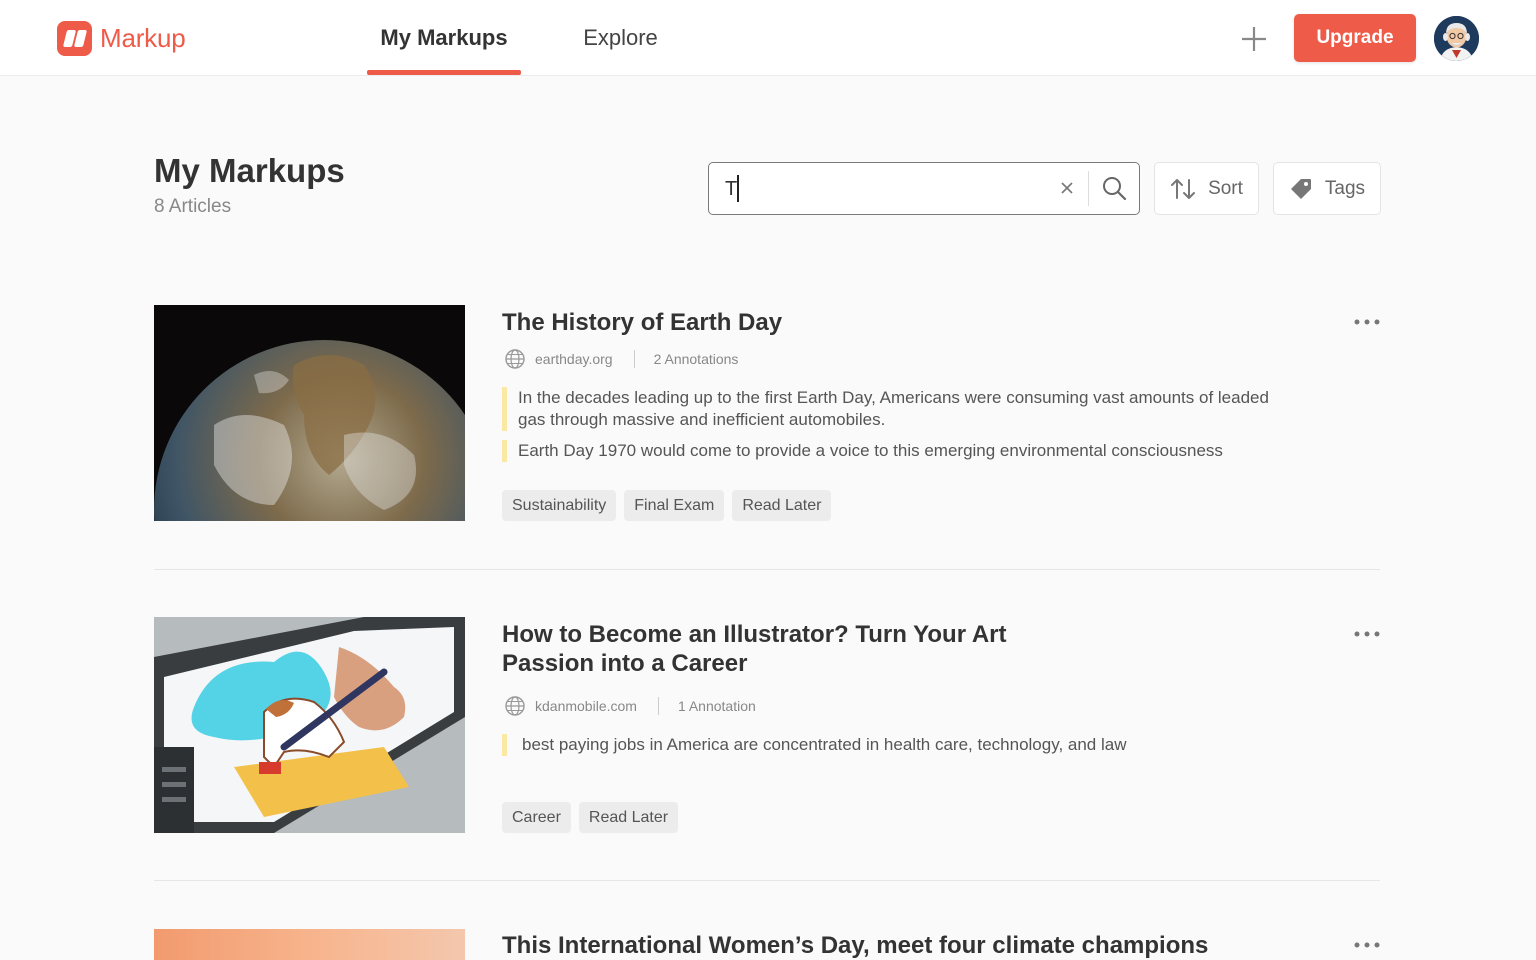 The height and width of the screenshot is (960, 1536). I want to click on tag-chip: Sustainability, so click(559, 505).